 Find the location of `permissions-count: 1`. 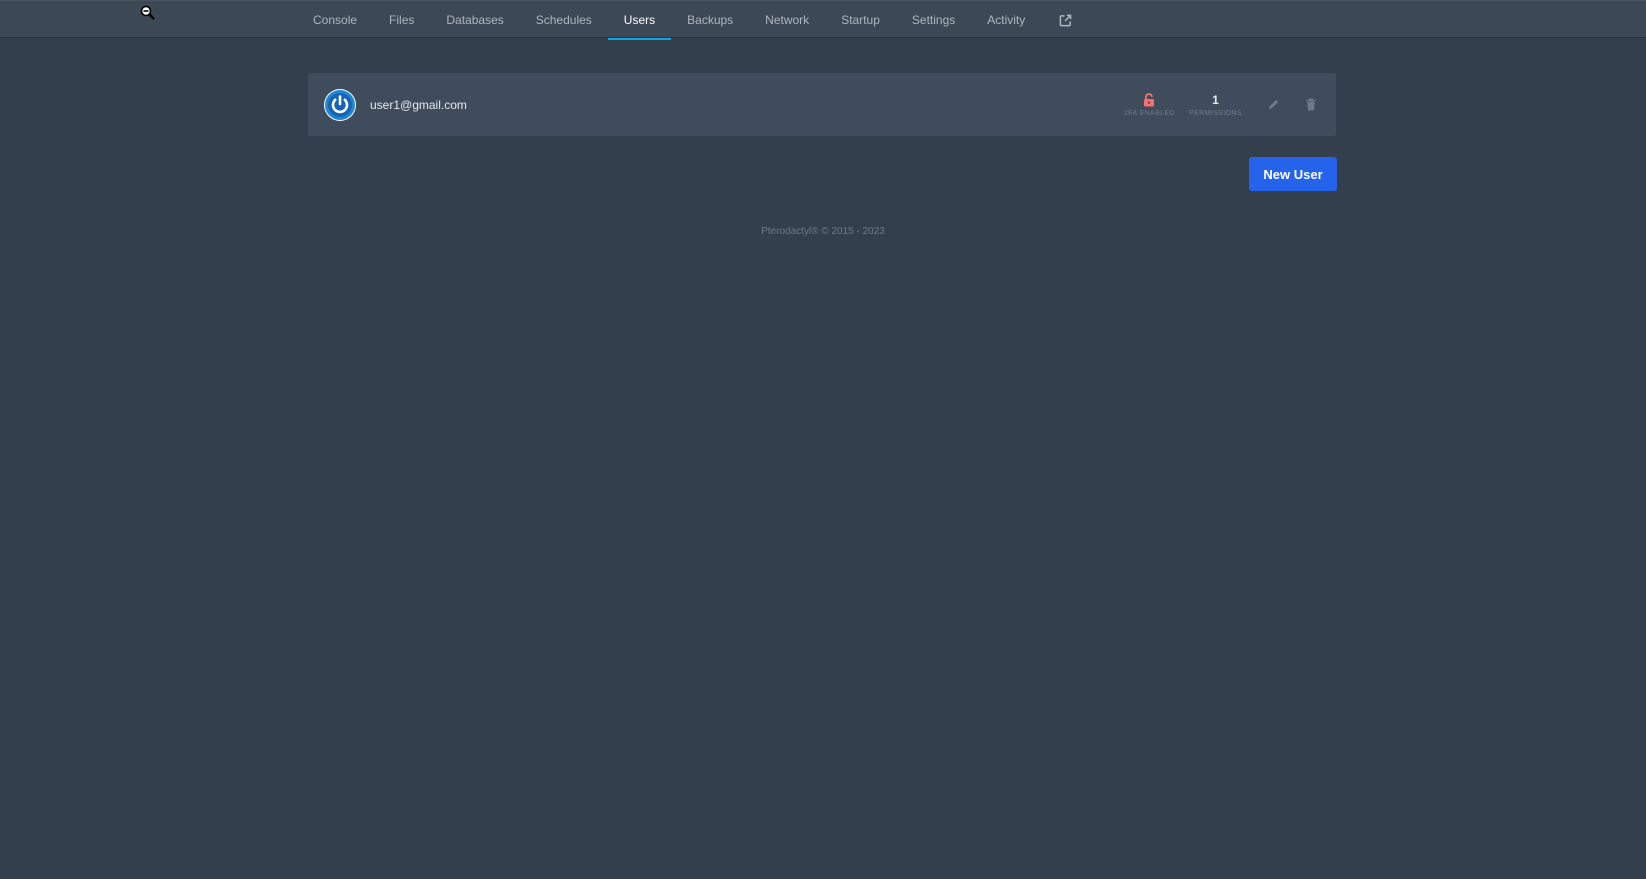

permissions-count: 1 is located at coordinates (1215, 99).